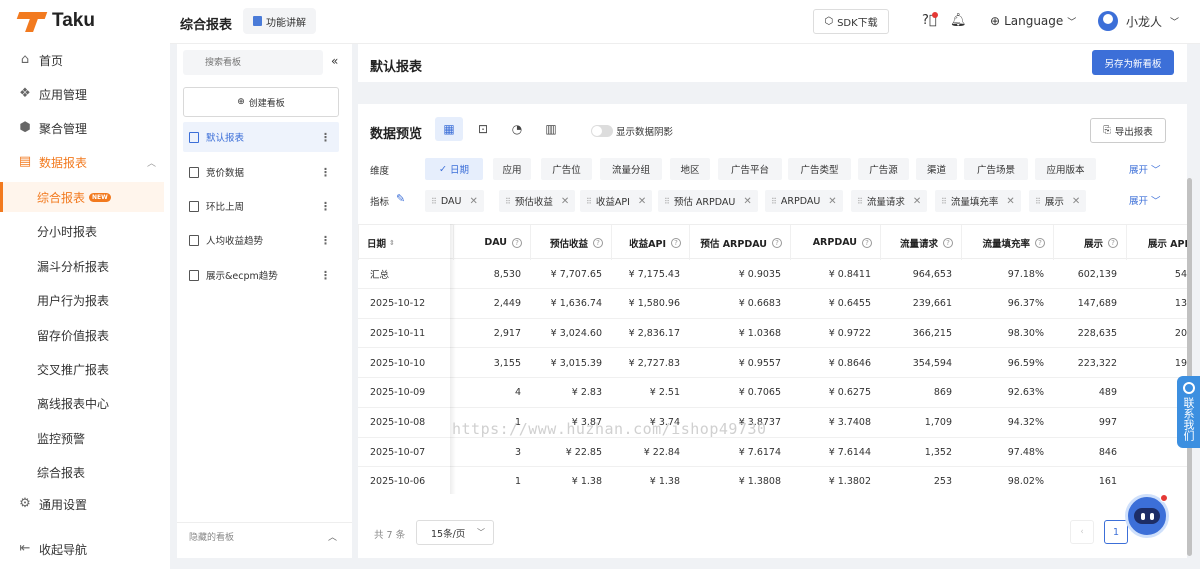  Describe the element at coordinates (1133, 62) in the screenshot. I see `save-as-board-button: 另存为新看板` at that location.